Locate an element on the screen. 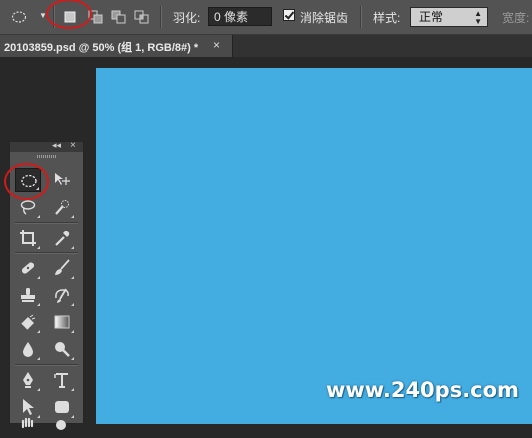  document-tab-title: 20103859.psd @ 50% (组 1, RGB/8#) * is located at coordinates (101, 48).